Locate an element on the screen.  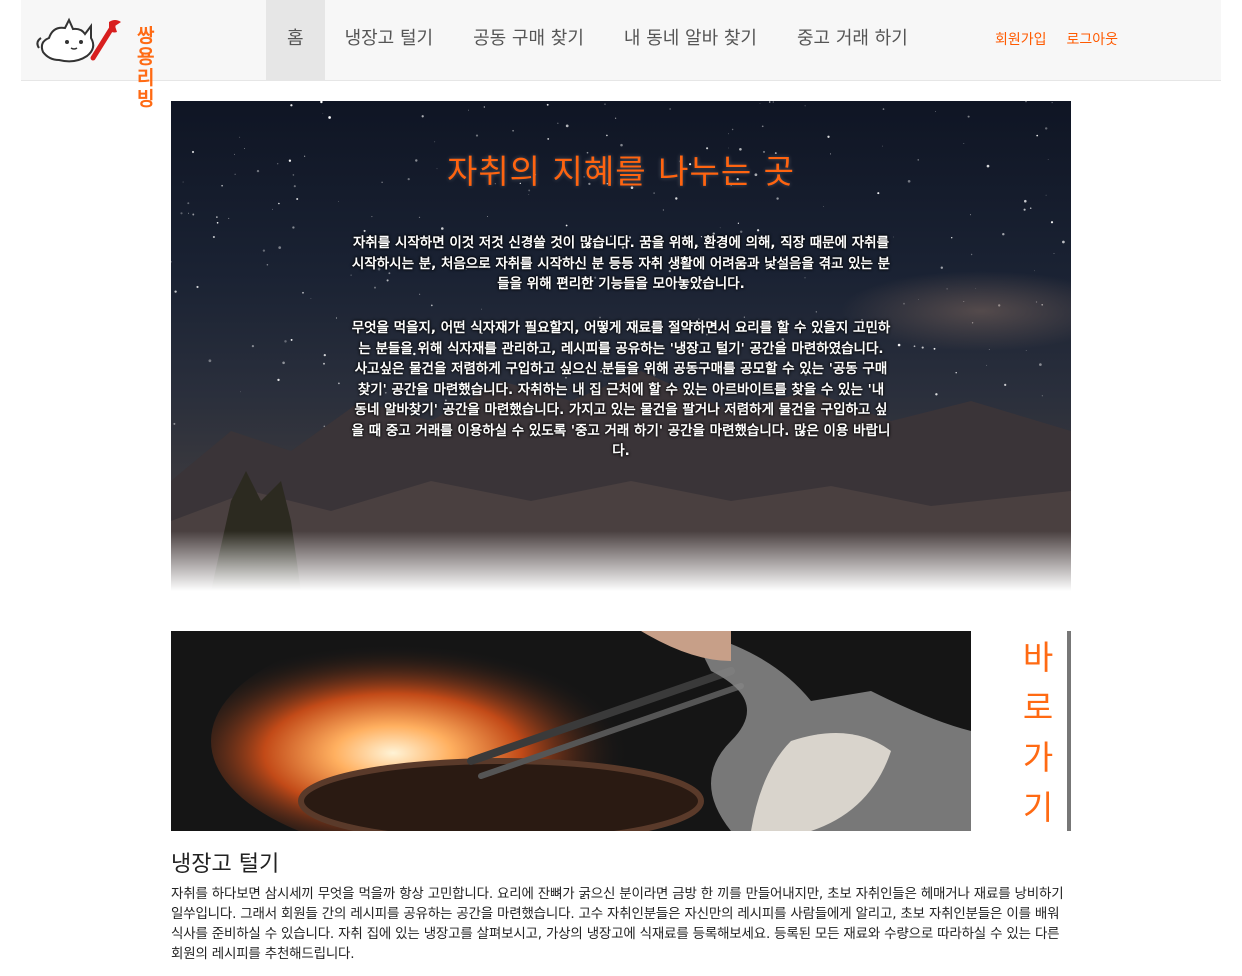
cooking-photo-icon is located at coordinates (571, 731).